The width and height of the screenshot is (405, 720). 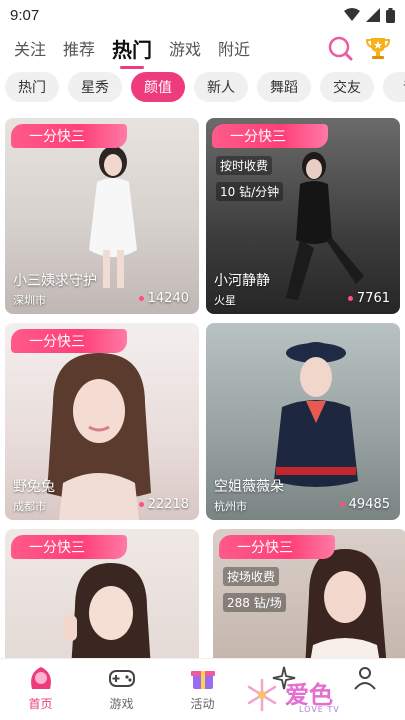 I want to click on top-tabs: 关注 推荐 热门 游戏 附近, so click(x=202, y=49).